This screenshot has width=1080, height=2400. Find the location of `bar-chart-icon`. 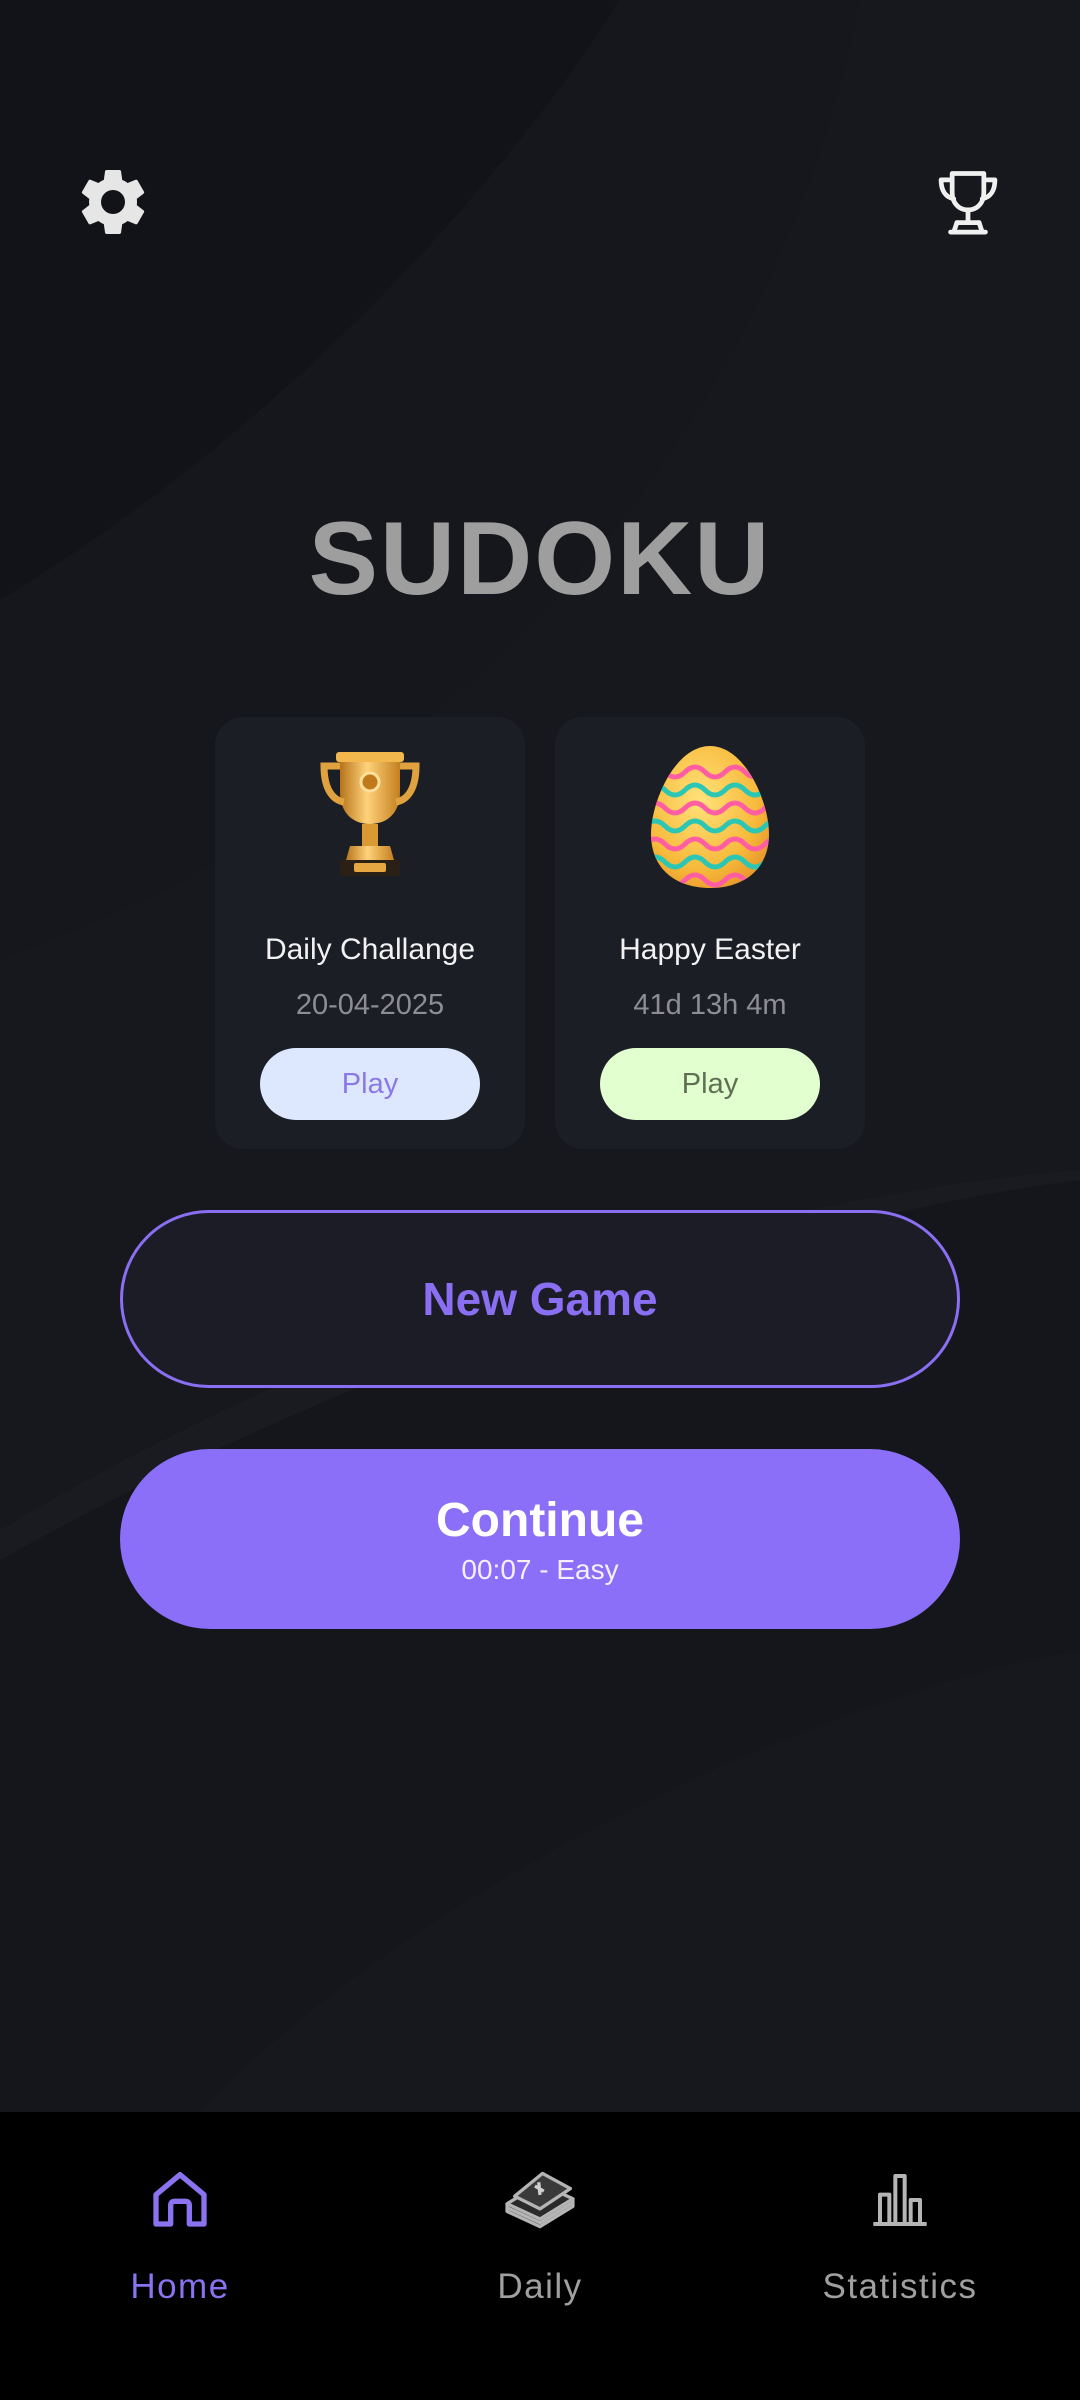

bar-chart-icon is located at coordinates (900, 2200).